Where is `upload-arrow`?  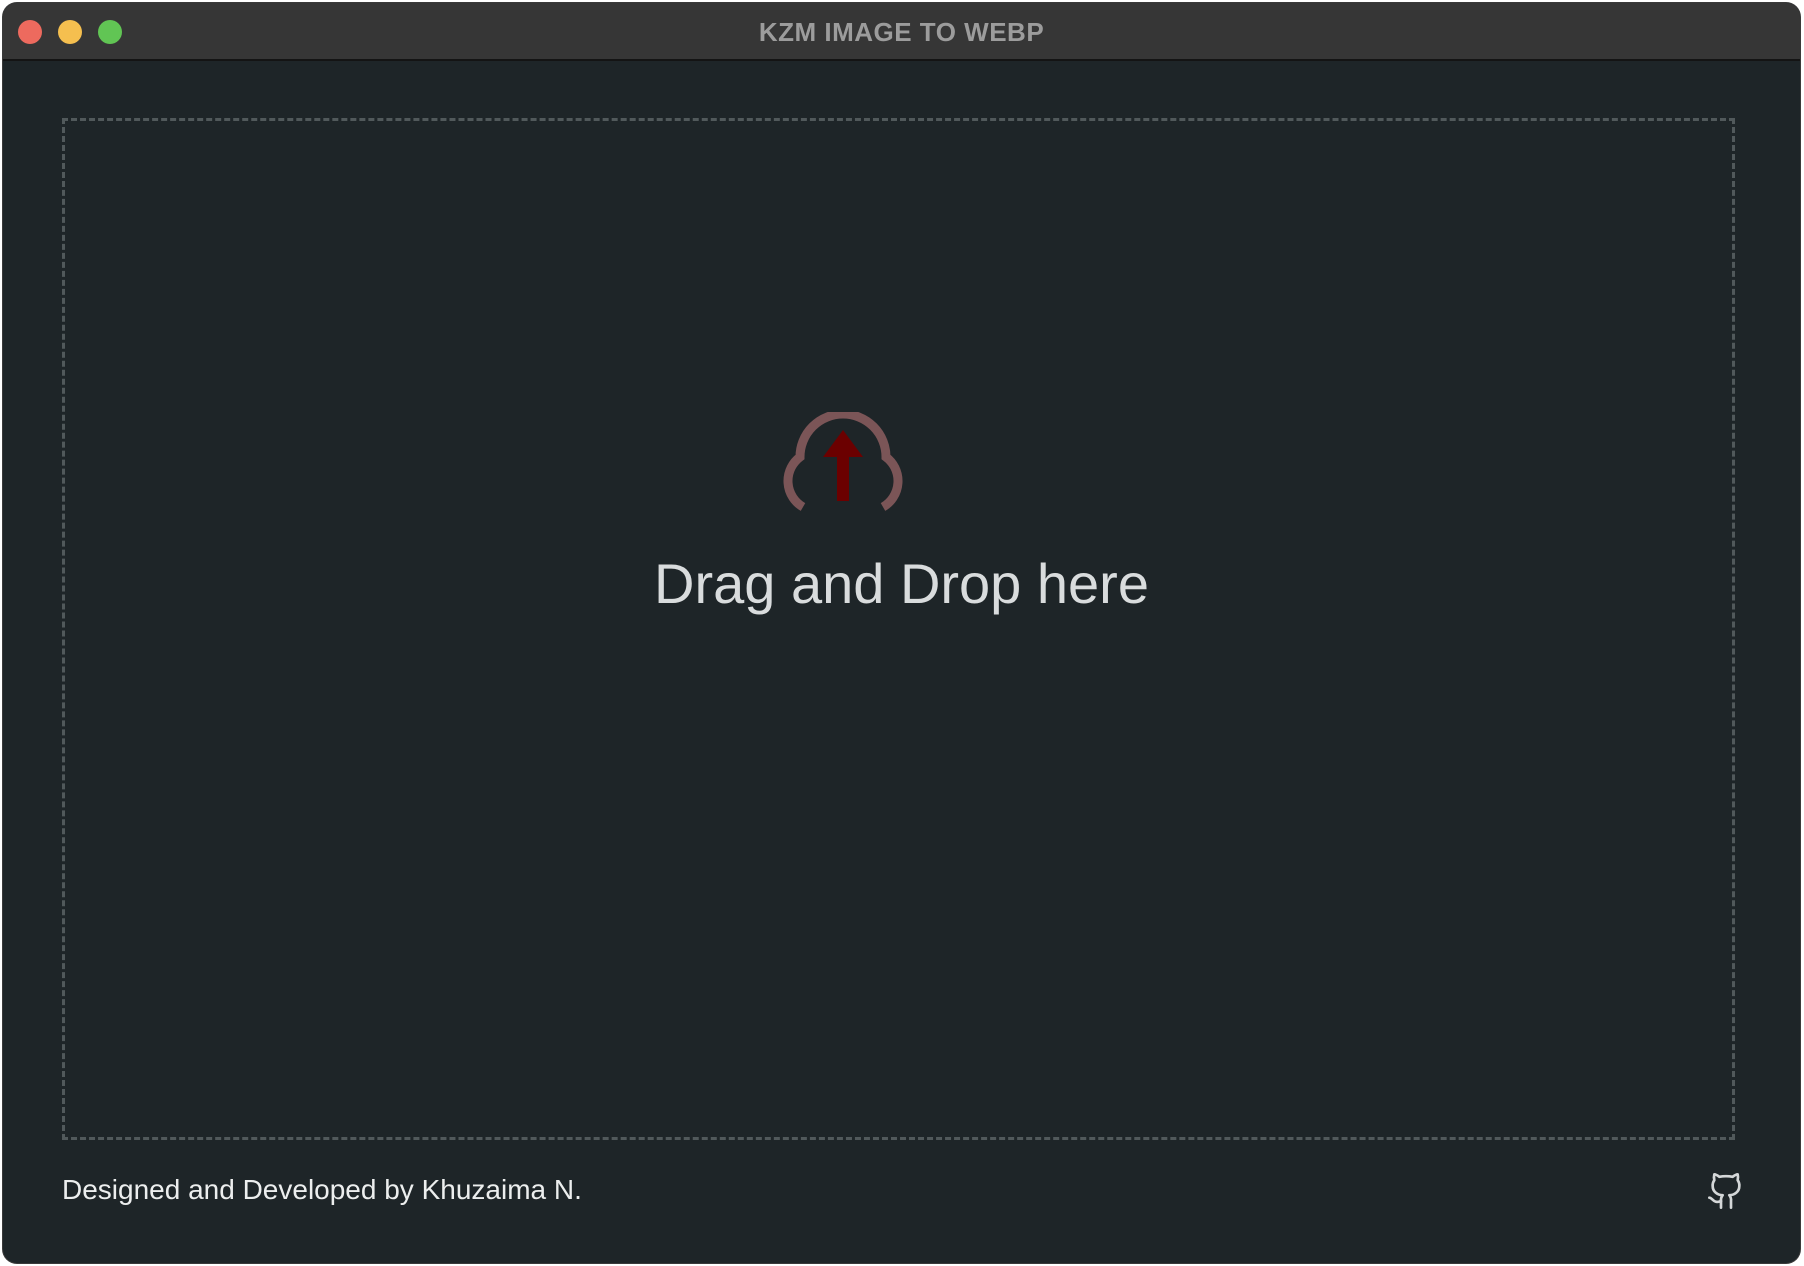 upload-arrow is located at coordinates (843, 465).